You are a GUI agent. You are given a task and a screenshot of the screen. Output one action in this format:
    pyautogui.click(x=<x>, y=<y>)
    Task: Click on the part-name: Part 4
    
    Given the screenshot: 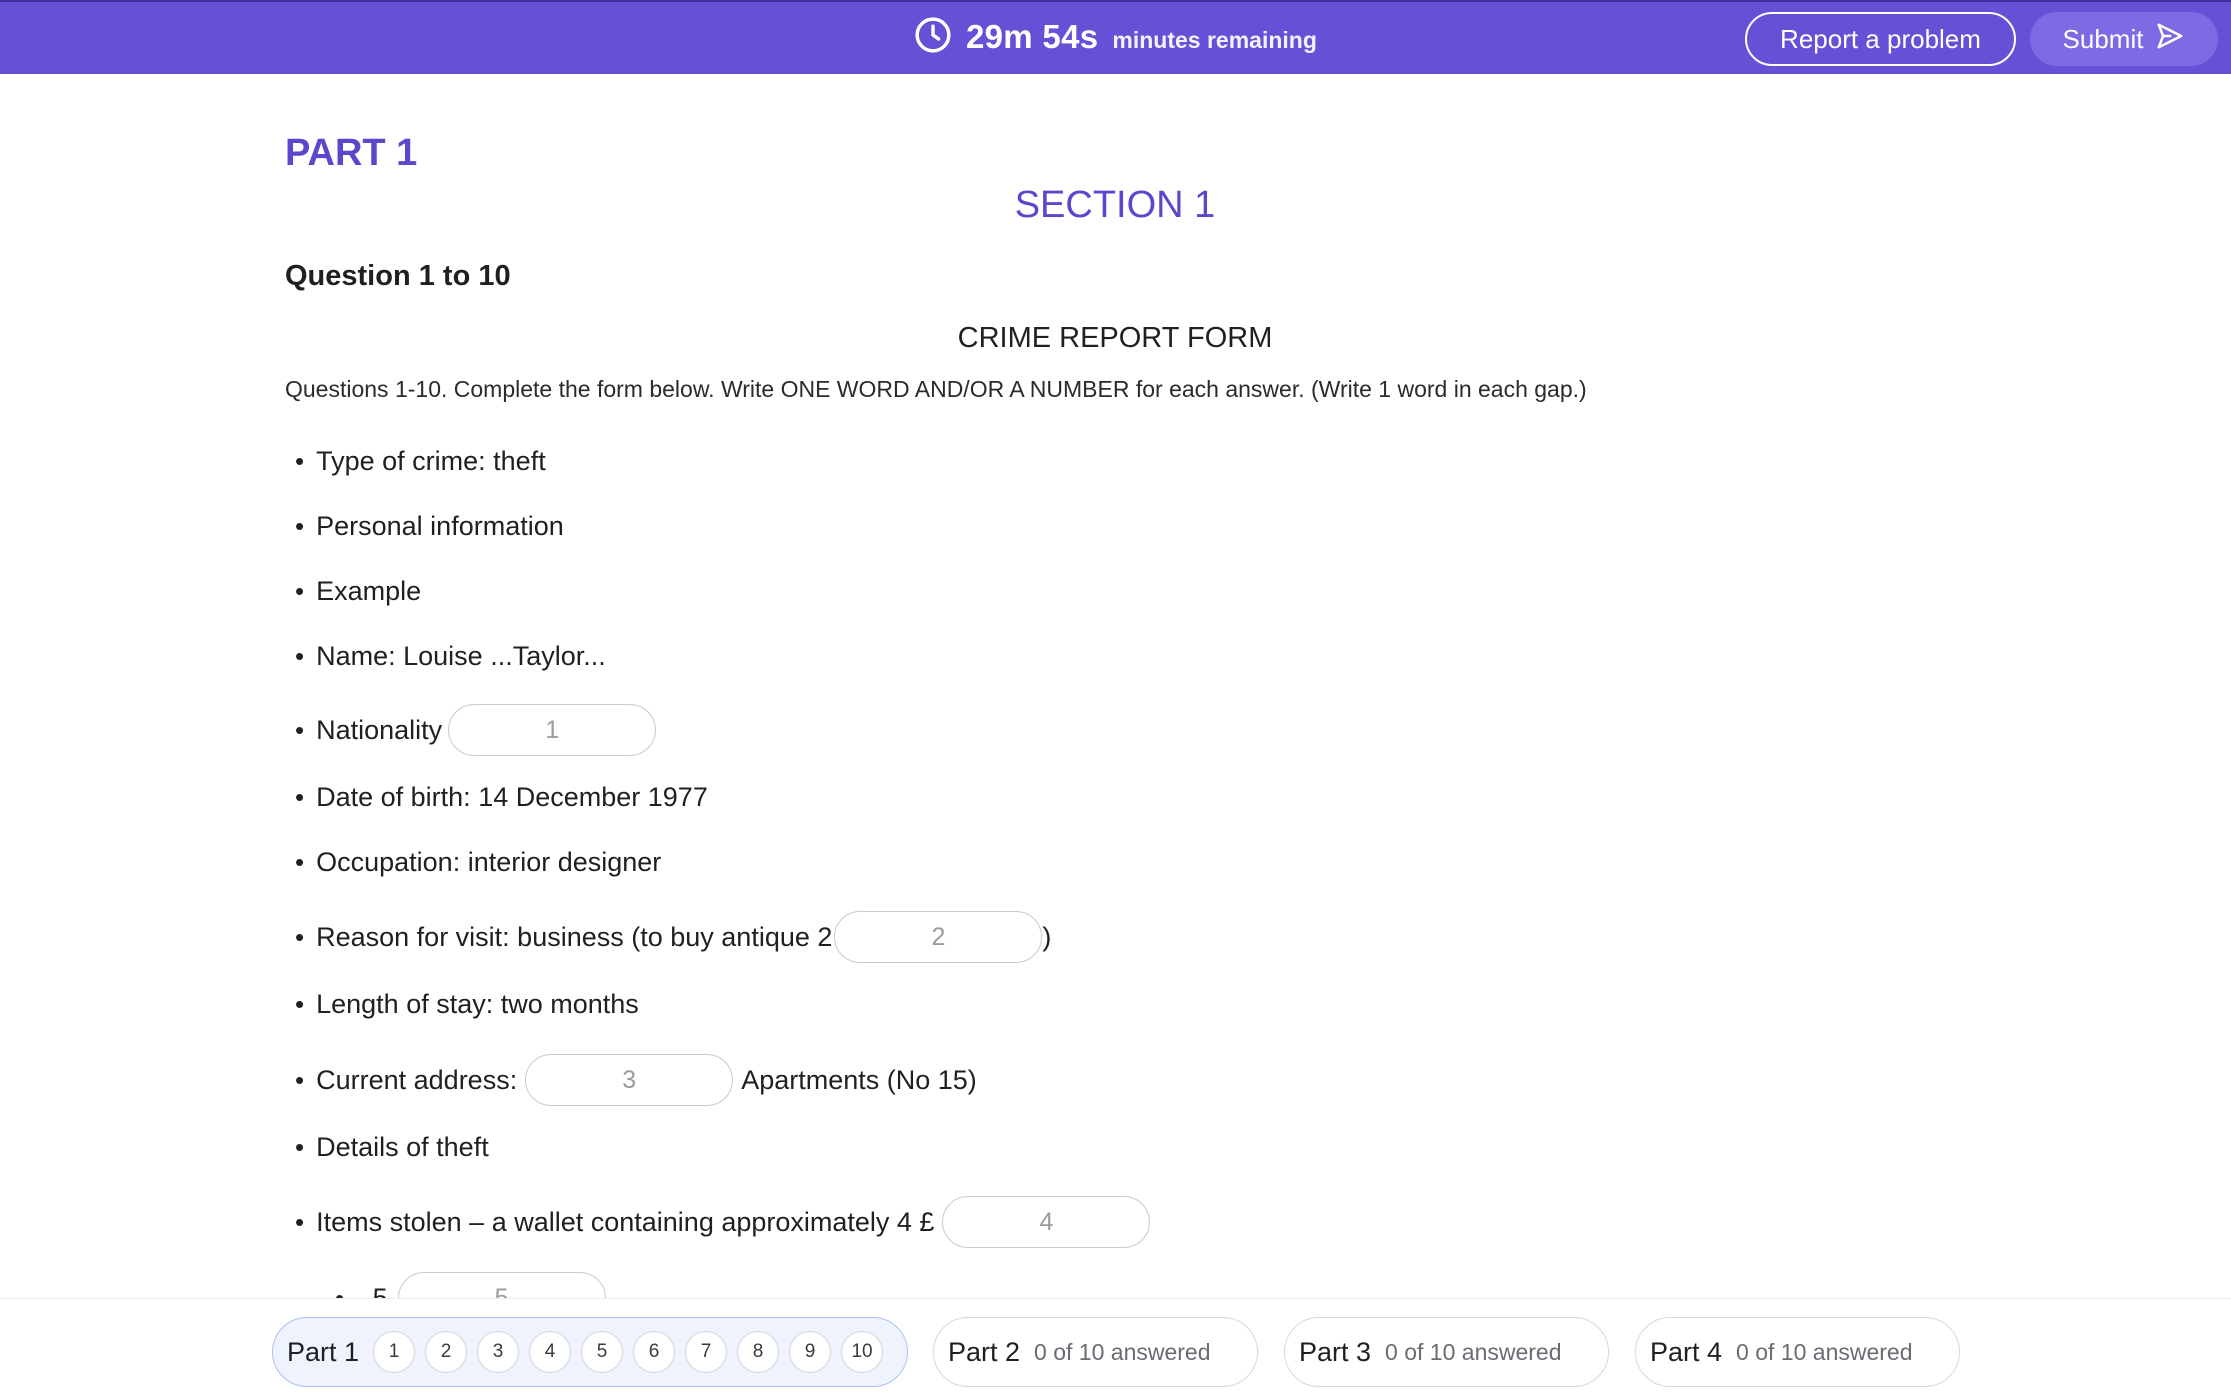 What is the action you would take?
    pyautogui.click(x=1686, y=1351)
    